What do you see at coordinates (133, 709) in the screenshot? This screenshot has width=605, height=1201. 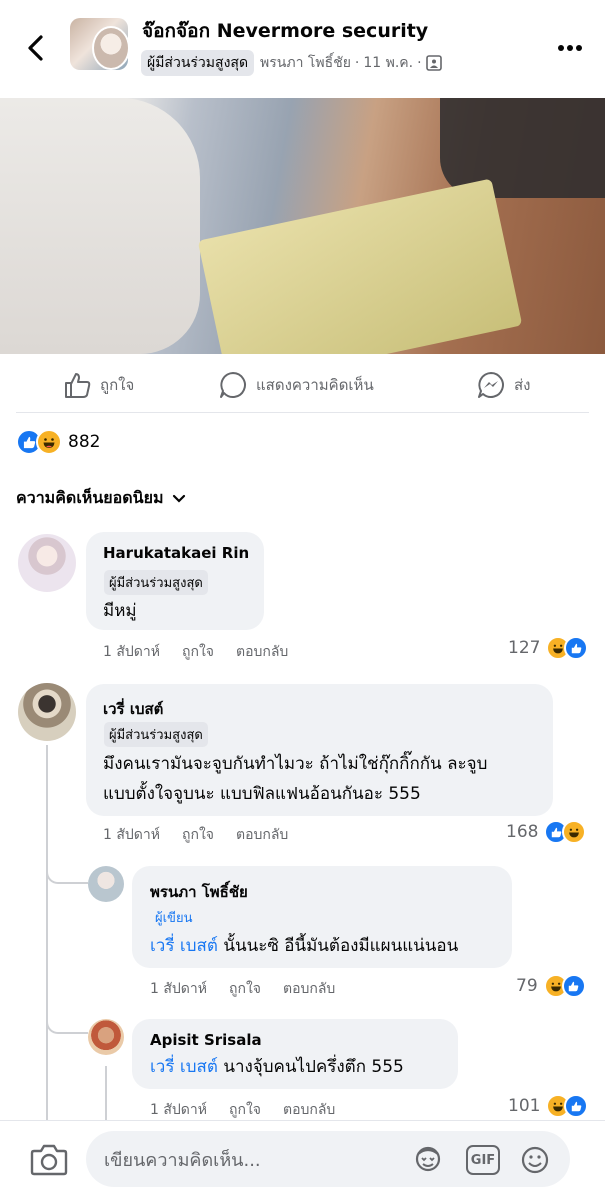 I see `comment-author: เวรี่ เบสต์` at bounding box center [133, 709].